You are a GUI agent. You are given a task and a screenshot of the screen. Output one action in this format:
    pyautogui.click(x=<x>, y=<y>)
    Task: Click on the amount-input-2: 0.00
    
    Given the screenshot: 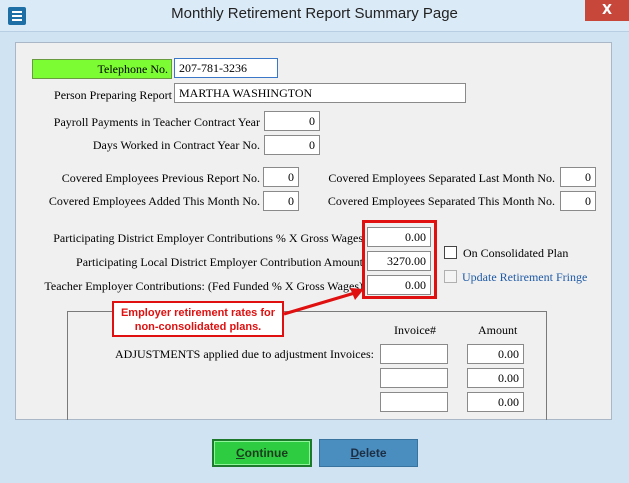 What is the action you would take?
    pyautogui.click(x=495, y=378)
    